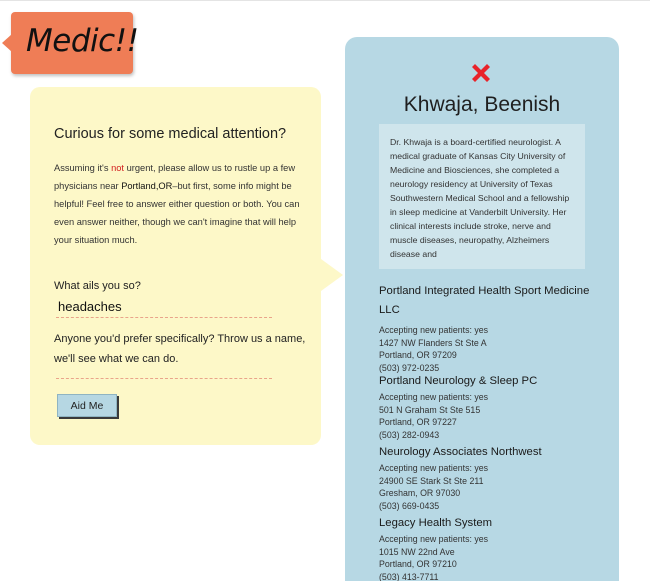 The height and width of the screenshot is (581, 650). I want to click on aid-me-button: Aid Me, so click(87, 405).